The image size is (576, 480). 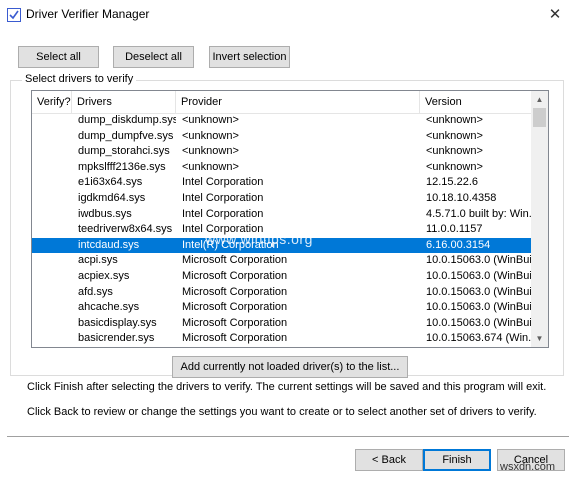 What do you see at coordinates (298, 102) in the screenshot?
I see `column-header-provider: Provider` at bounding box center [298, 102].